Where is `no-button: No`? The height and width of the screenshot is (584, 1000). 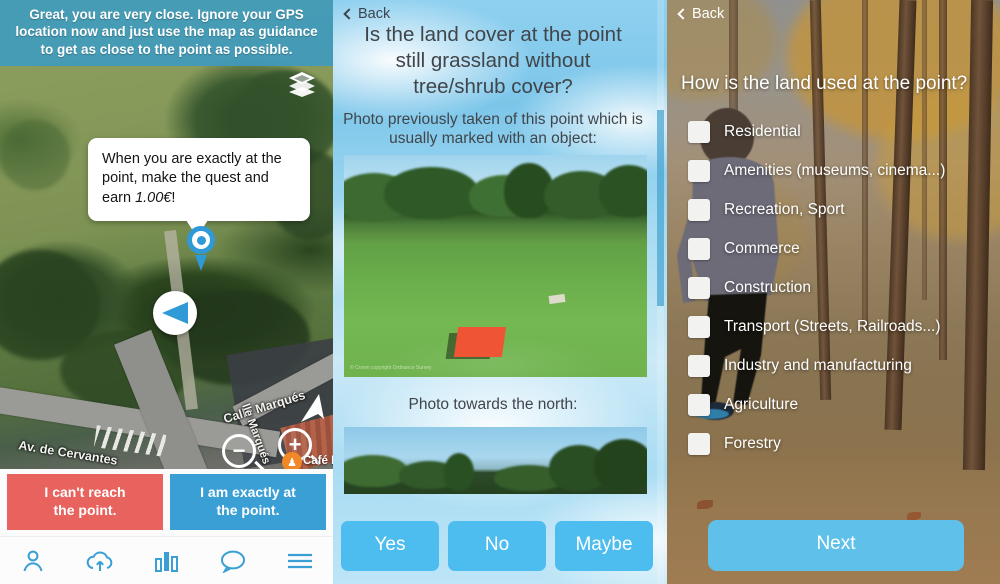
no-button: No is located at coordinates (497, 546).